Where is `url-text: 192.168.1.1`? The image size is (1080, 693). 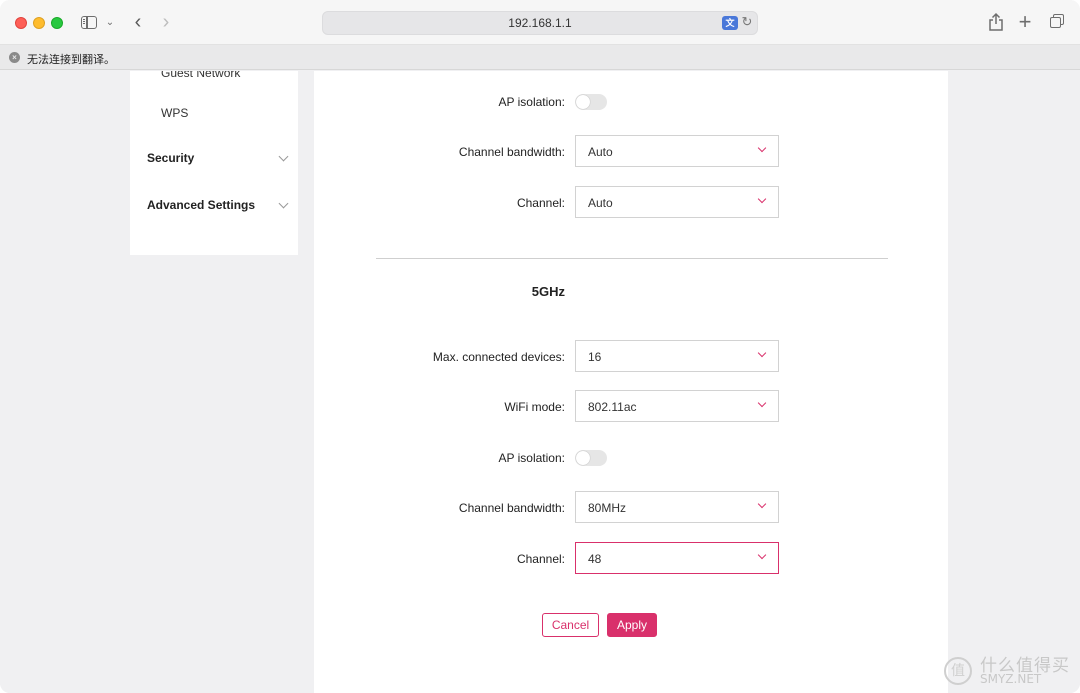
url-text: 192.168.1.1 is located at coordinates (540, 23).